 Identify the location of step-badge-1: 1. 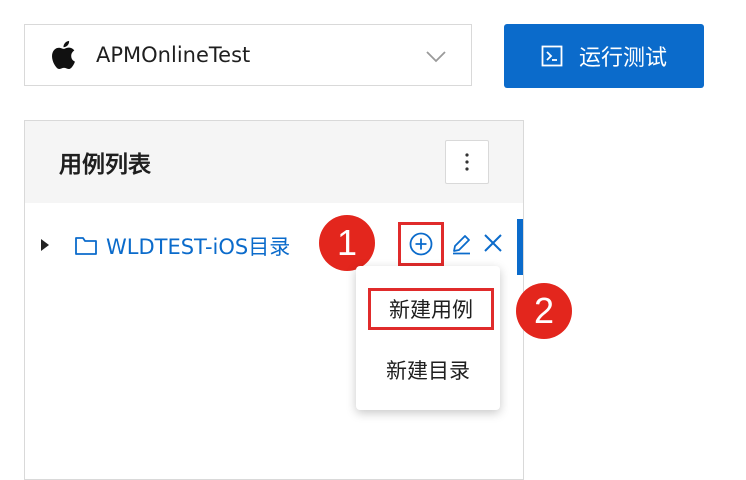
(347, 243).